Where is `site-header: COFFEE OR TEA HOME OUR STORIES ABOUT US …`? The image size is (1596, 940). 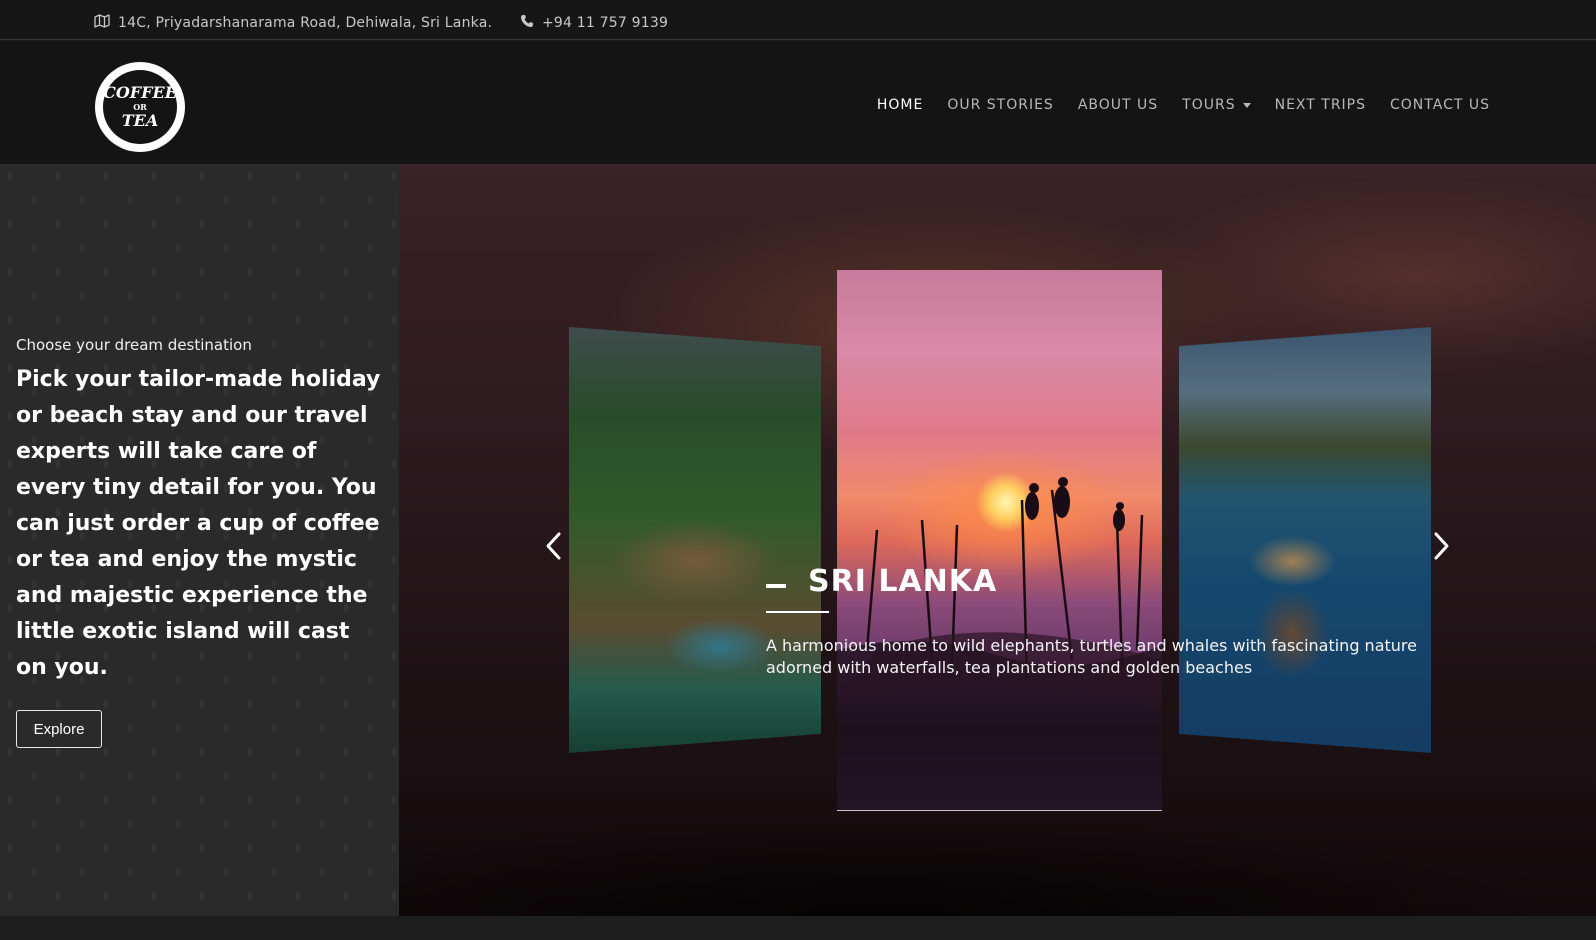 site-header: COFFEE OR TEA HOME OUR STORIES ABOUT US … is located at coordinates (798, 102).